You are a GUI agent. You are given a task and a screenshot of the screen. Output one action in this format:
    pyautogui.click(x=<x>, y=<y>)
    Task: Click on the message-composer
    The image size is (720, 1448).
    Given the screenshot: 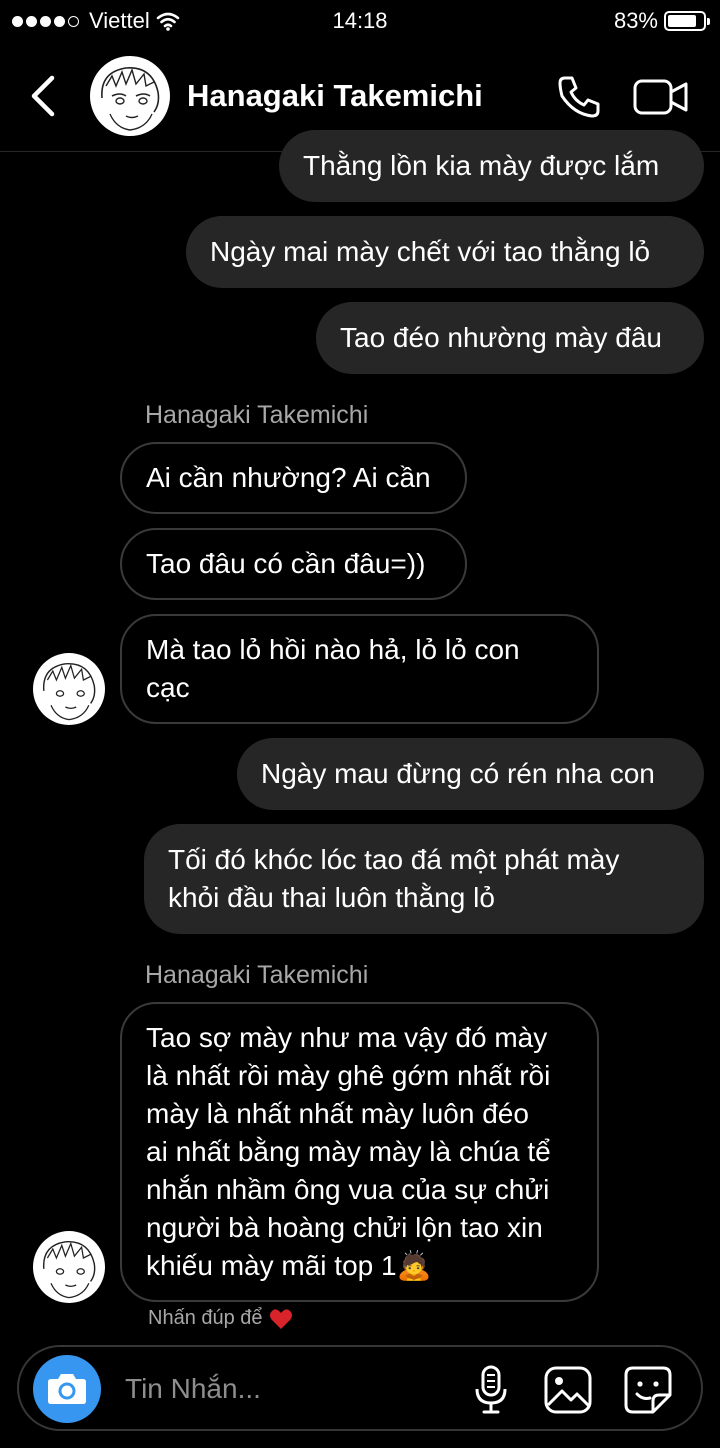 What is the action you would take?
    pyautogui.click(x=360, y=1388)
    